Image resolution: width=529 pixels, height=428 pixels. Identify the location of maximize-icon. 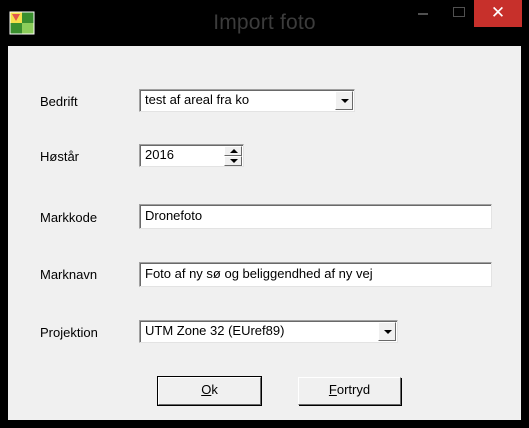
(459, 12).